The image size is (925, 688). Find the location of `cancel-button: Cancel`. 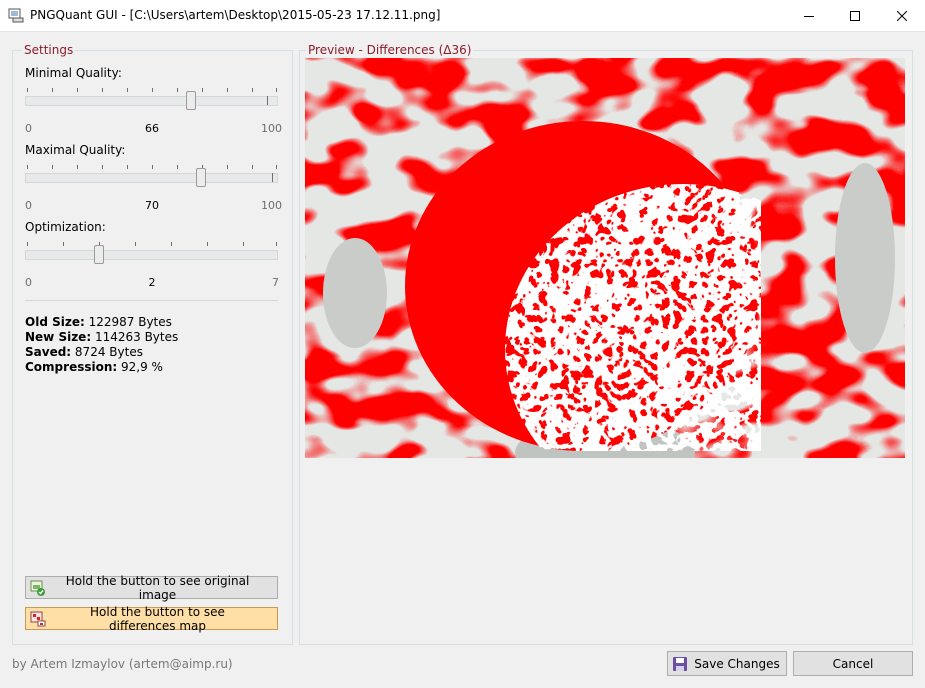

cancel-button: Cancel is located at coordinates (853, 663).